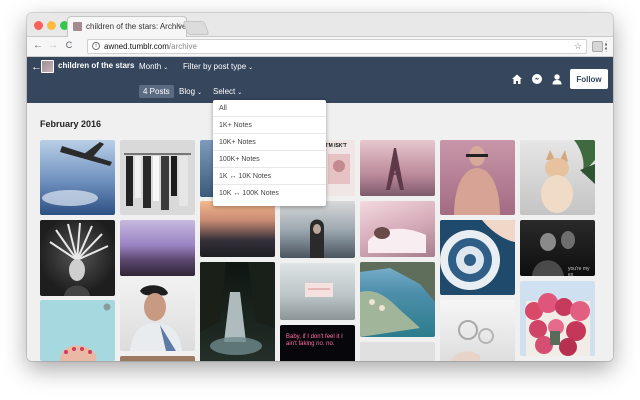 The image size is (640, 400). Describe the element at coordinates (557, 79) in the screenshot. I see `account-icon` at that location.